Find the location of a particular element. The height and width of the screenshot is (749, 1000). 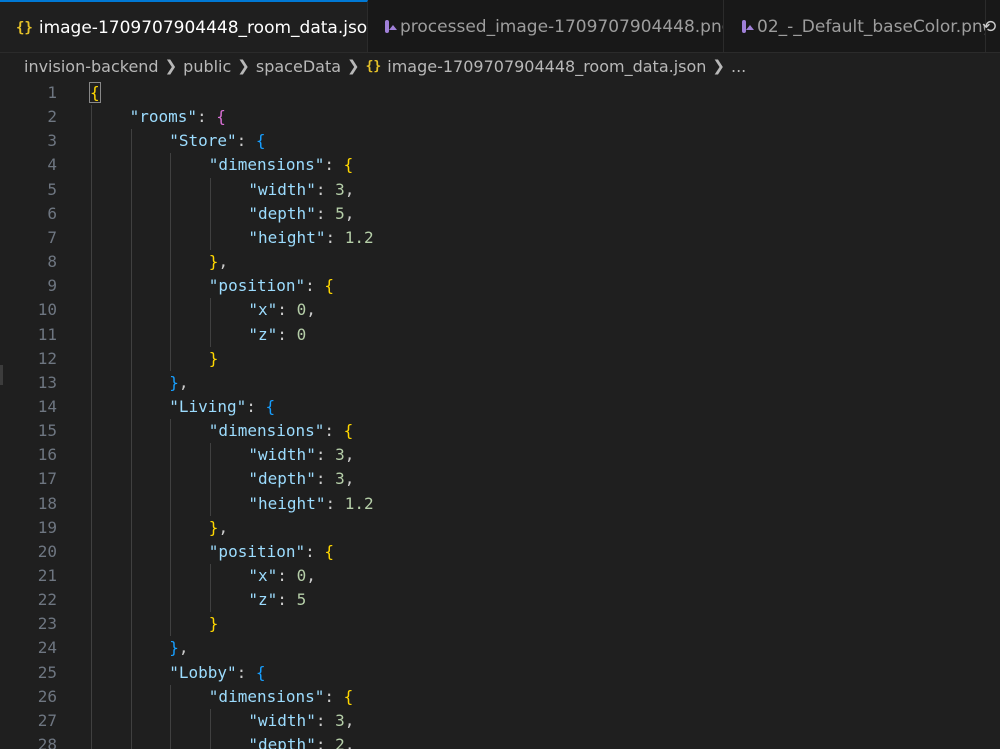

line-number: 28 is located at coordinates (47, 742).